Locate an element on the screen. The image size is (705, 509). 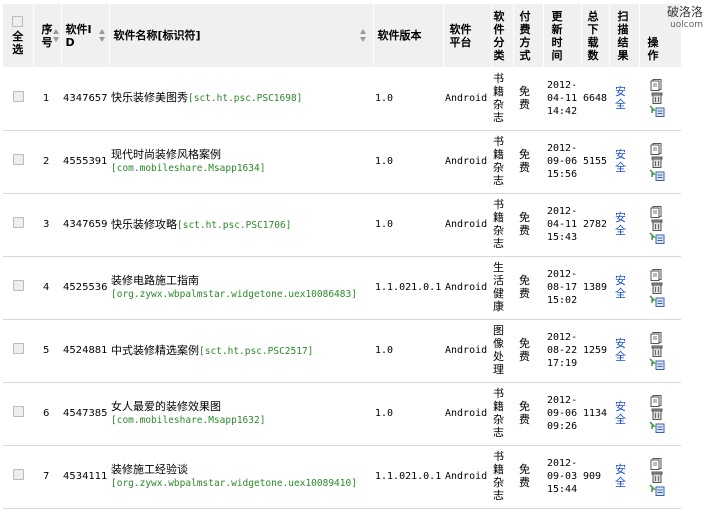
row-index: 6 is located at coordinates (46, 413).